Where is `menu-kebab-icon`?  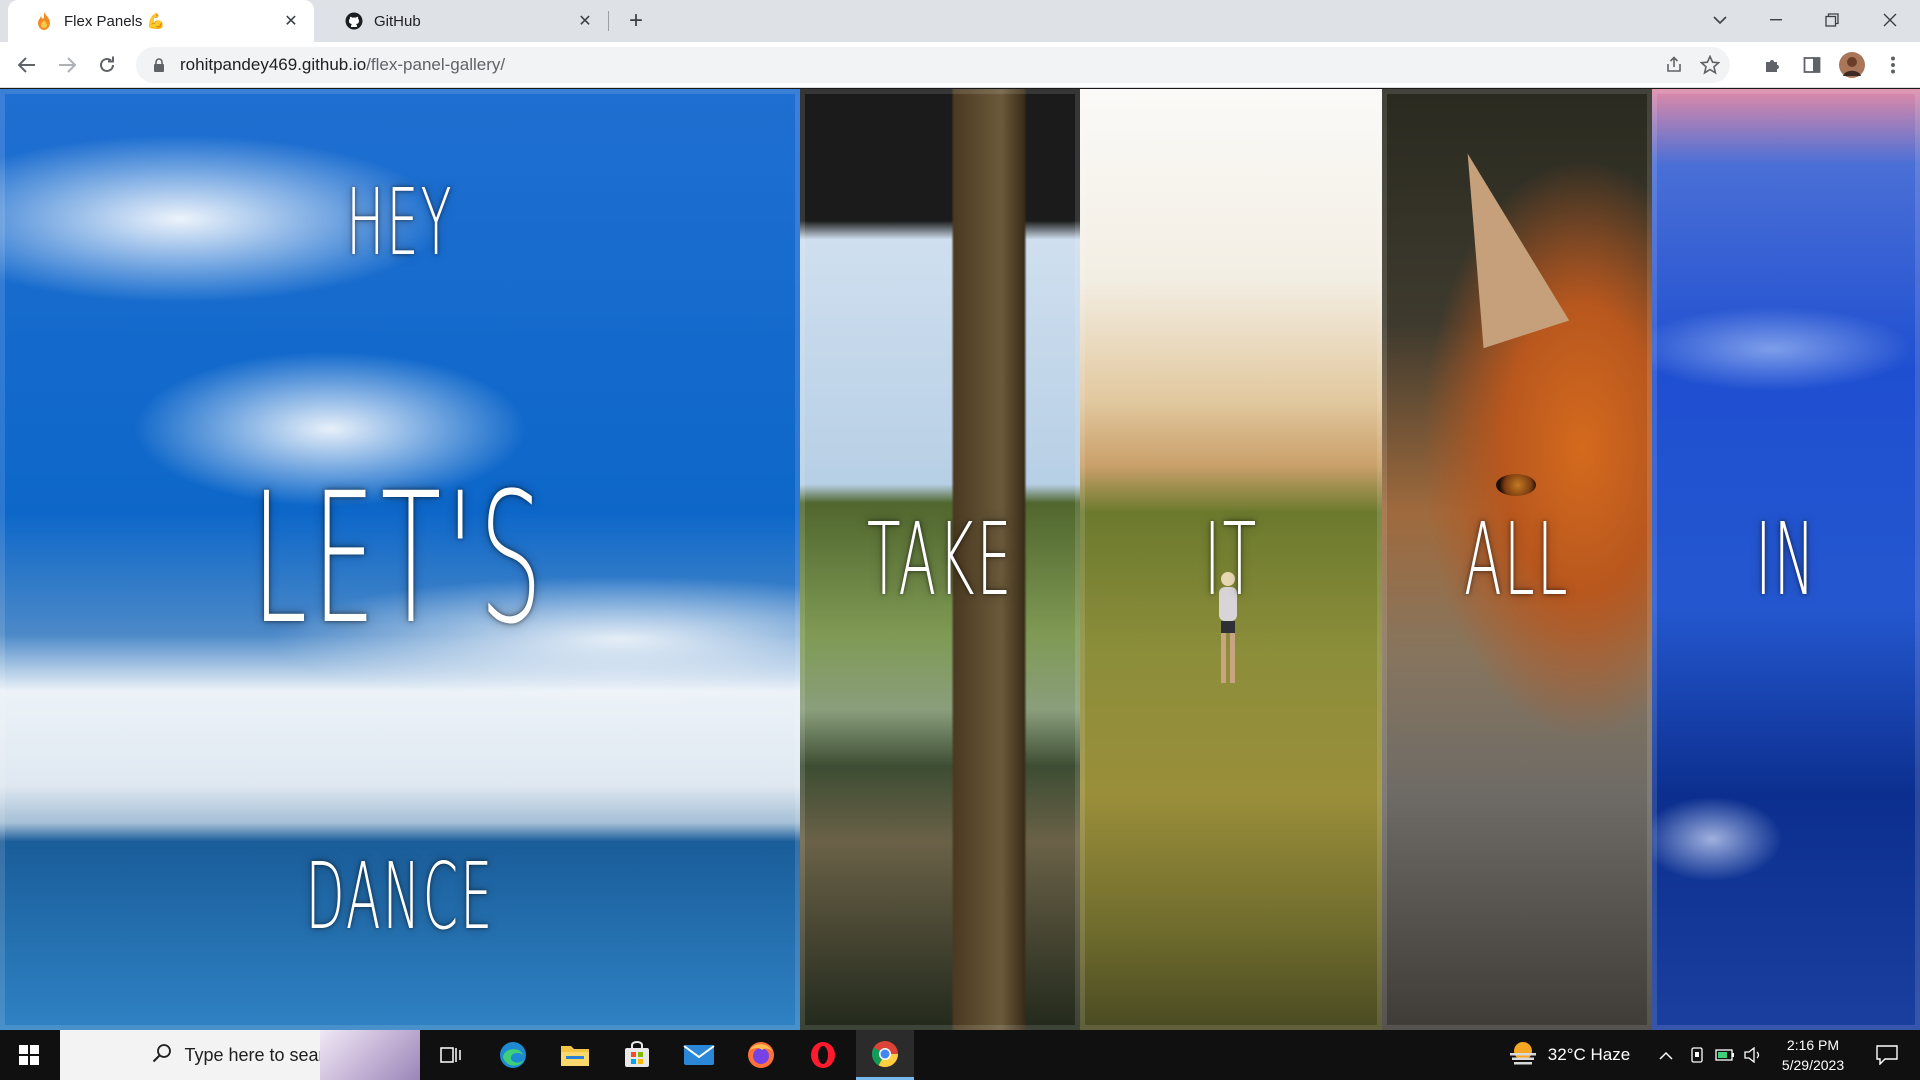
menu-kebab-icon is located at coordinates (1893, 65).